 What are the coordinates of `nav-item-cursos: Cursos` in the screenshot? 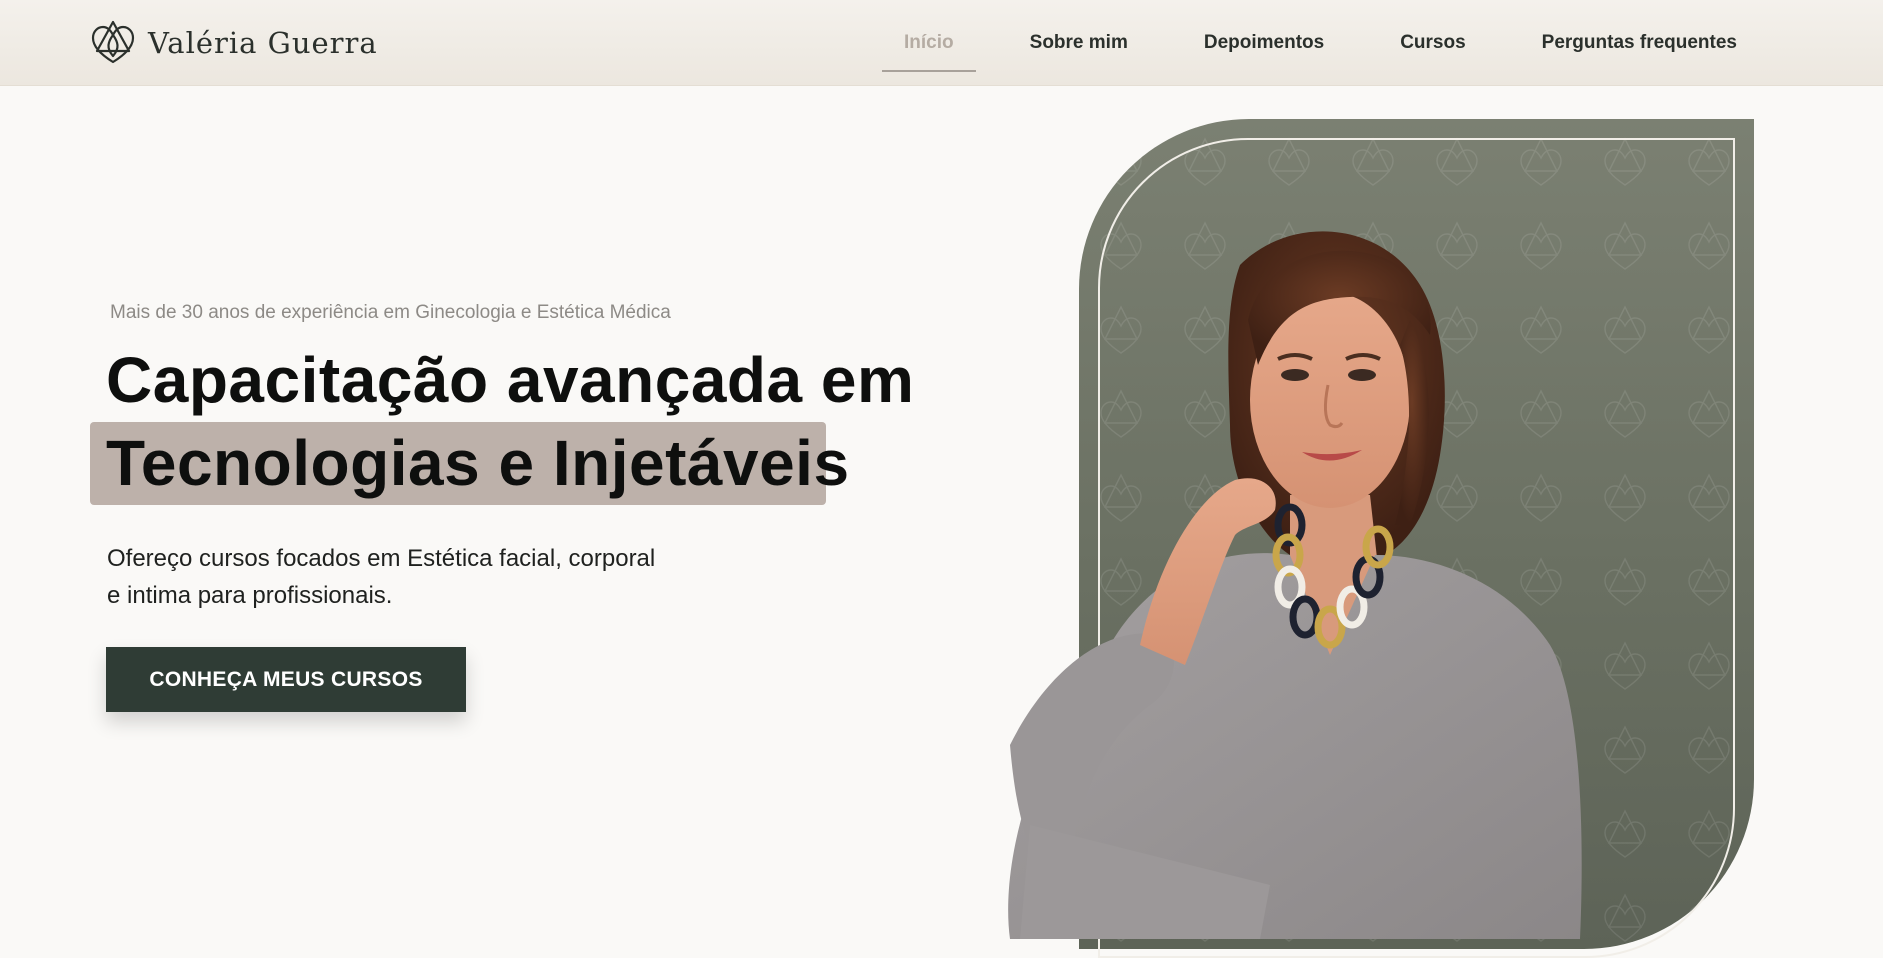 It's located at (1432, 43).